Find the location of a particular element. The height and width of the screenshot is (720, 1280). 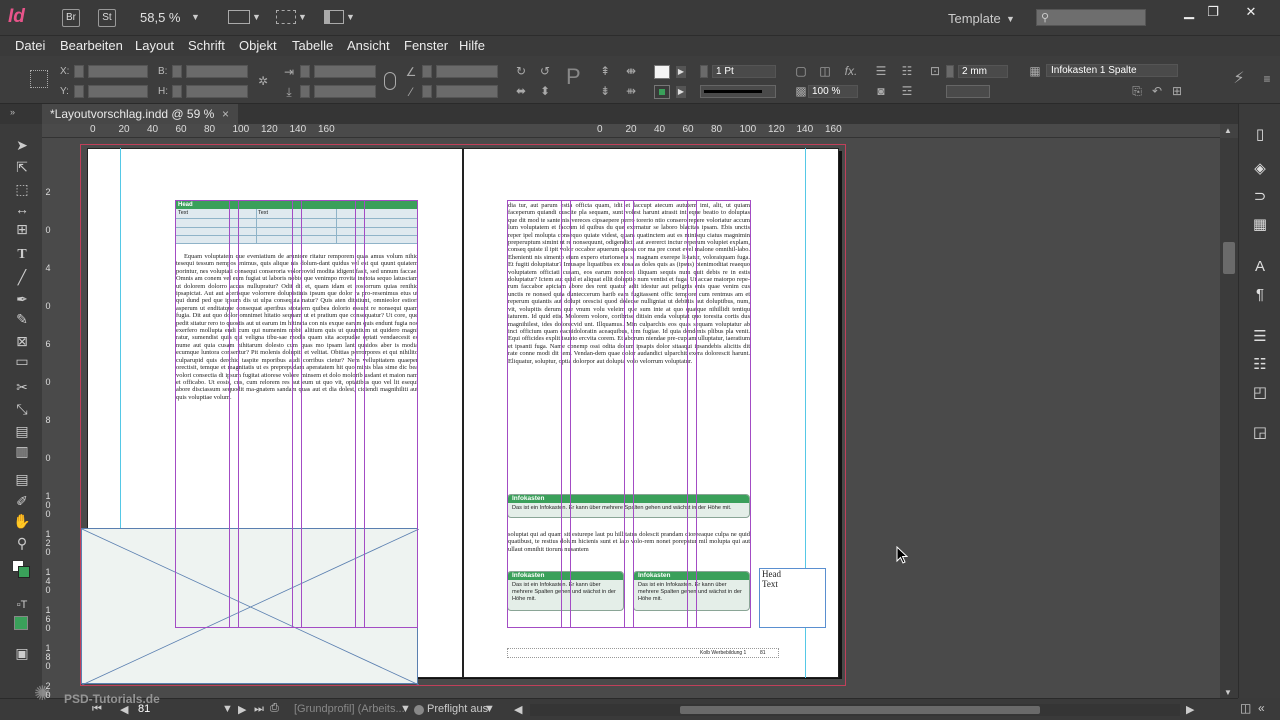

effects-fx-icon: fx. is located at coordinates (851, 71).